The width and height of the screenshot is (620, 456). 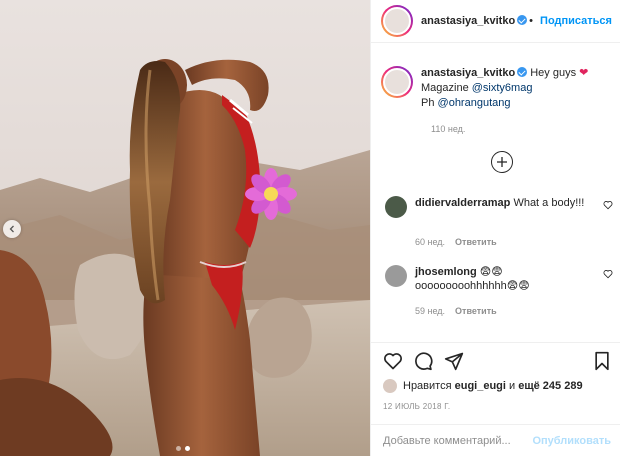 What do you see at coordinates (480, 386) in the screenshot?
I see `liker-username: eugi_eugi` at bounding box center [480, 386].